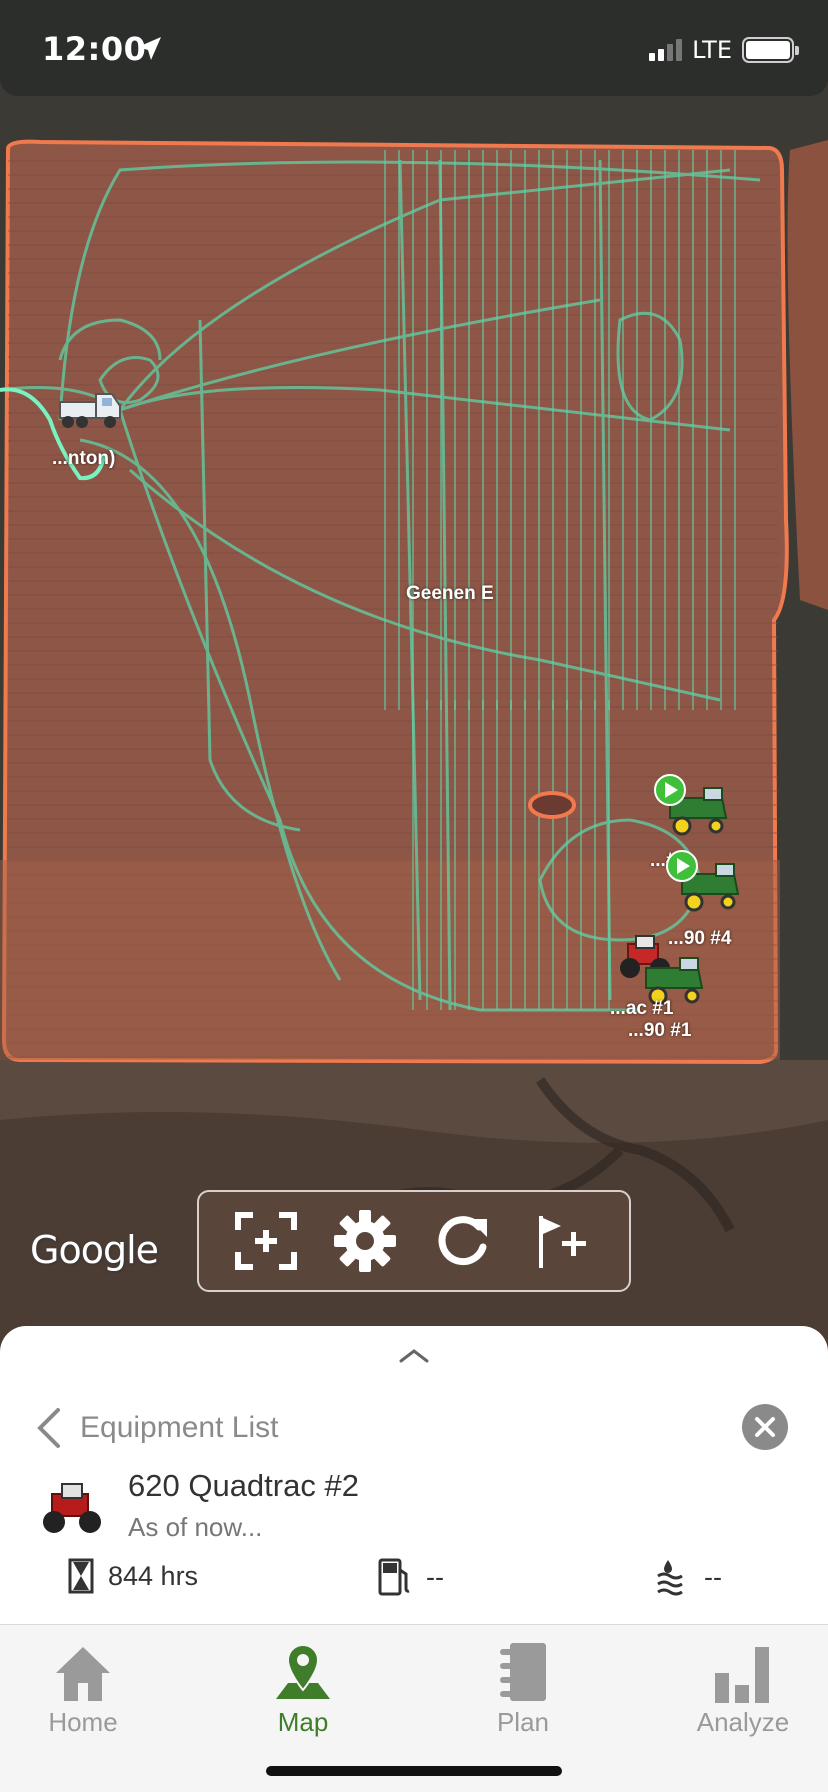 This screenshot has width=828, height=1792. I want to click on map-toolbar, so click(414, 1241).